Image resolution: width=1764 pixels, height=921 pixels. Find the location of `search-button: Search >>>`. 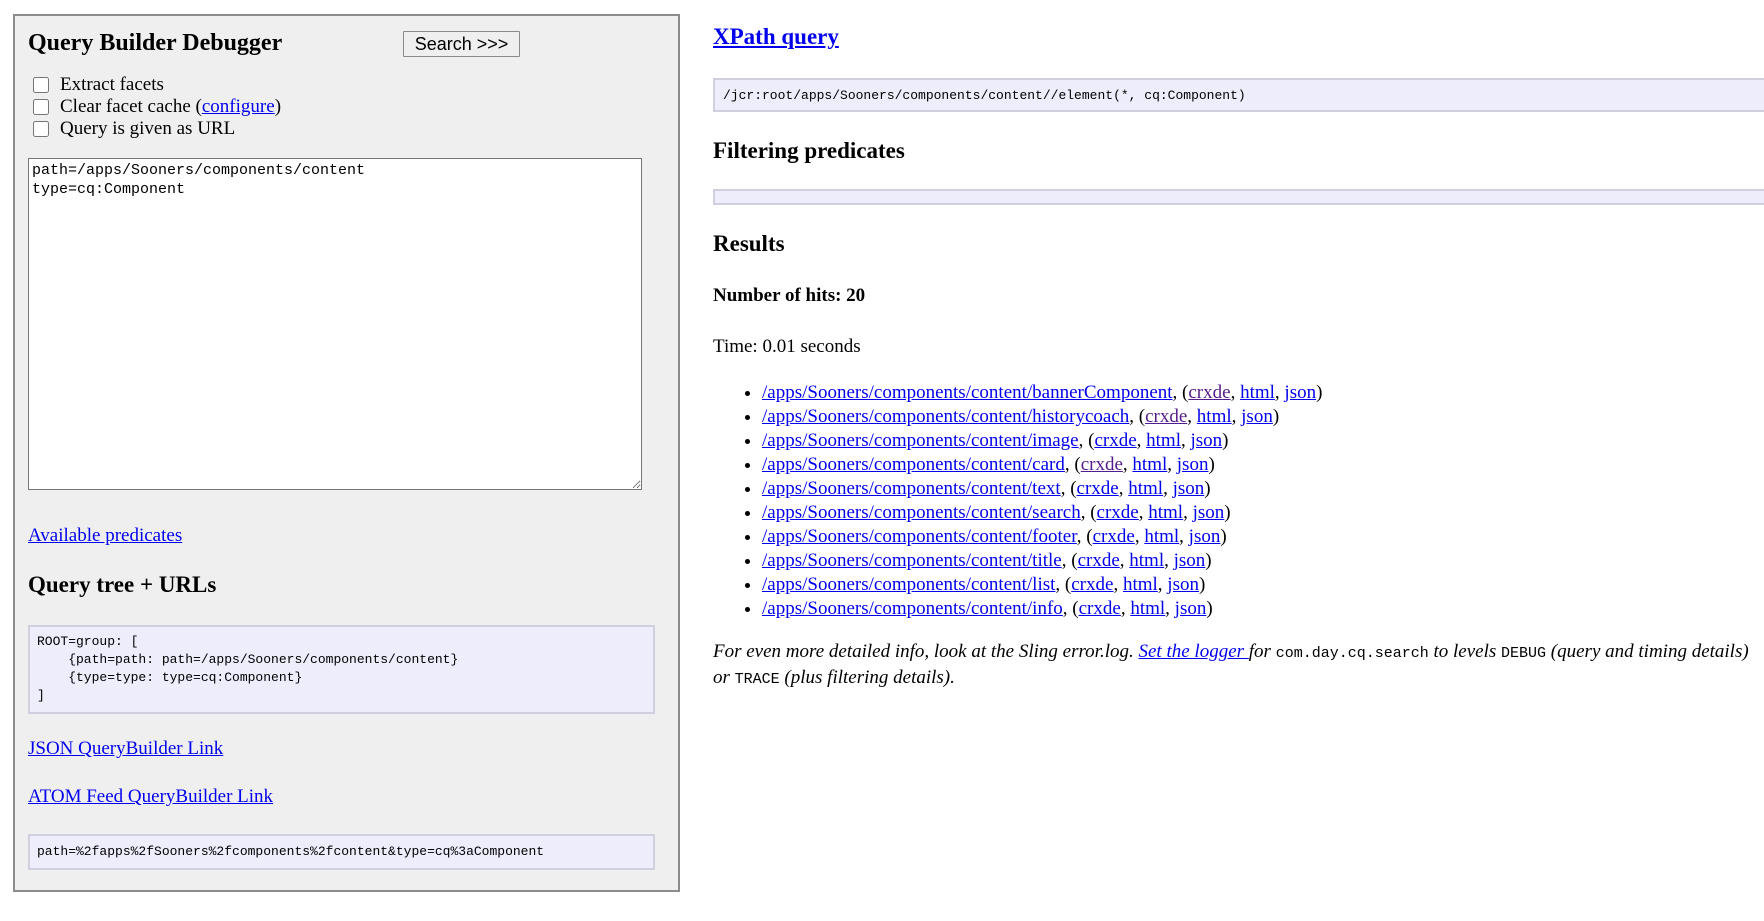

search-button: Search >>> is located at coordinates (461, 44).